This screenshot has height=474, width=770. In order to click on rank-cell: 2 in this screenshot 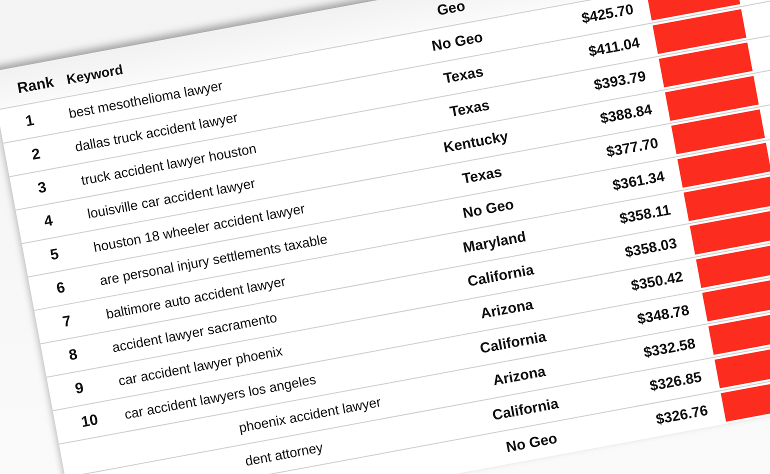, I will do `click(36, 154)`.